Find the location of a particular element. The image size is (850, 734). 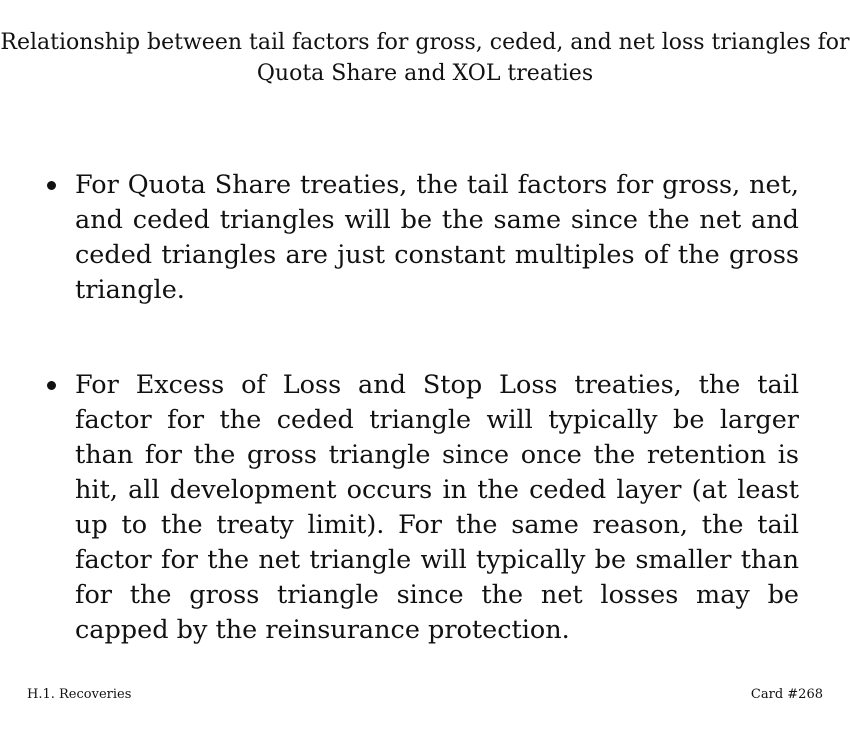

section-label: H.1. Recoveries is located at coordinates (79, 694).